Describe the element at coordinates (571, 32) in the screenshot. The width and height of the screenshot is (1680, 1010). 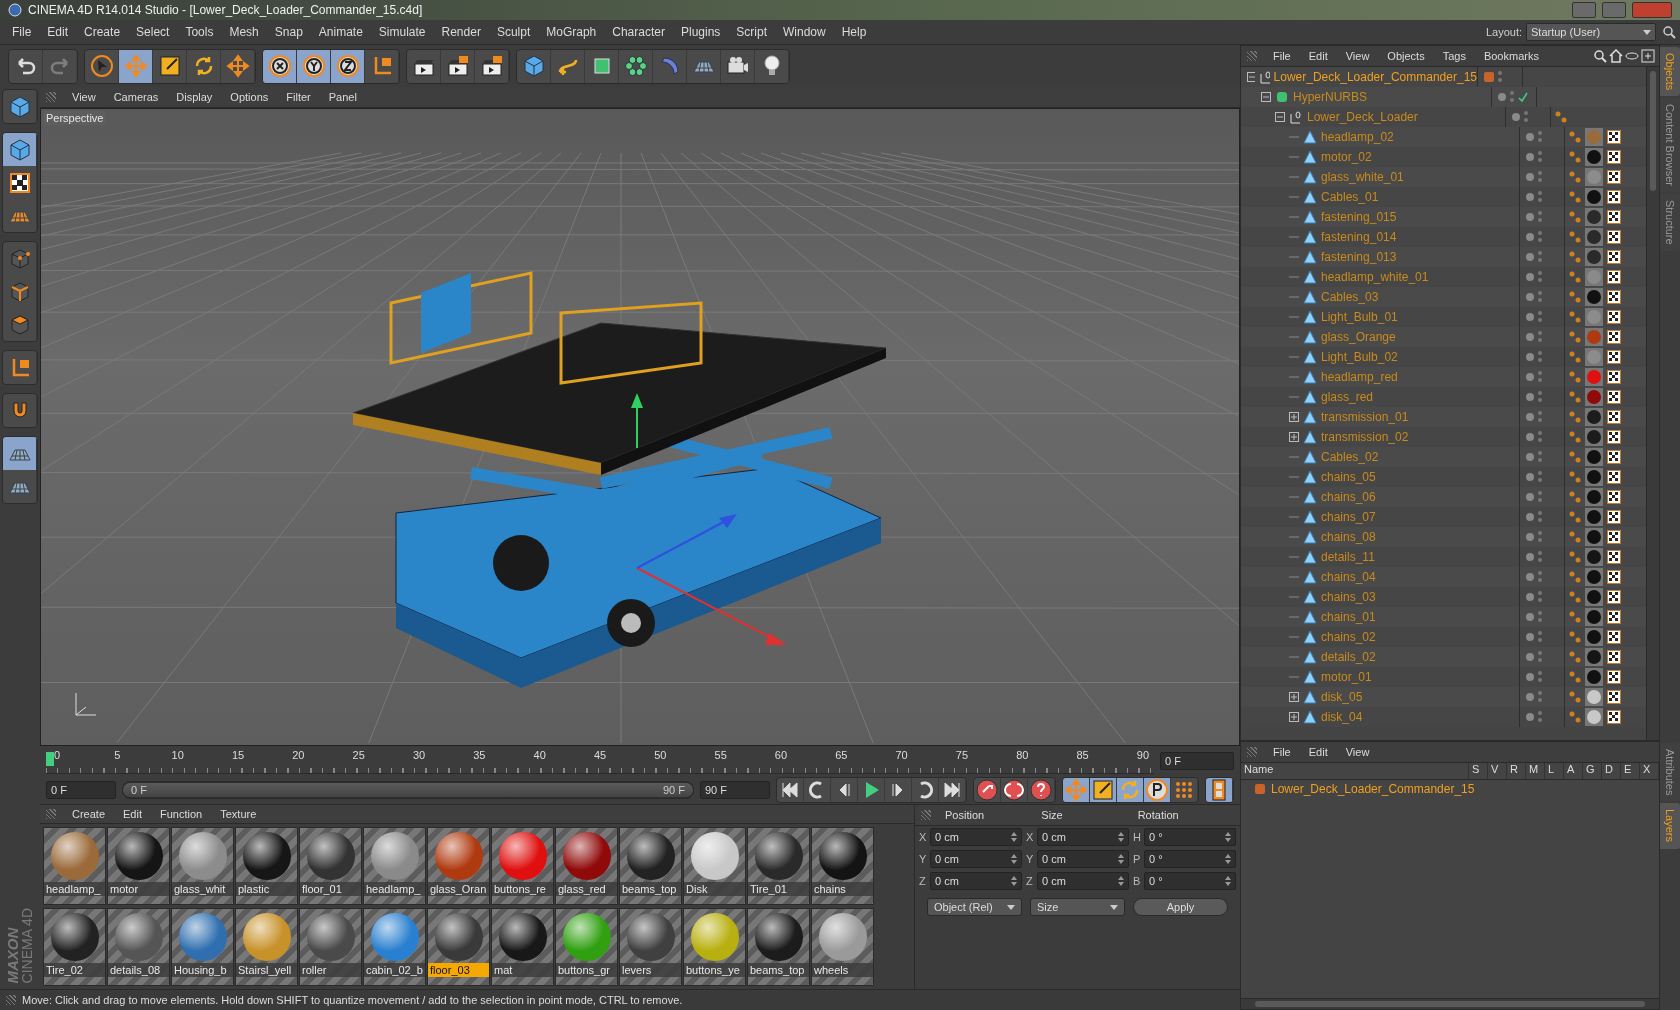
I see `menu-item: MoGraph` at that location.